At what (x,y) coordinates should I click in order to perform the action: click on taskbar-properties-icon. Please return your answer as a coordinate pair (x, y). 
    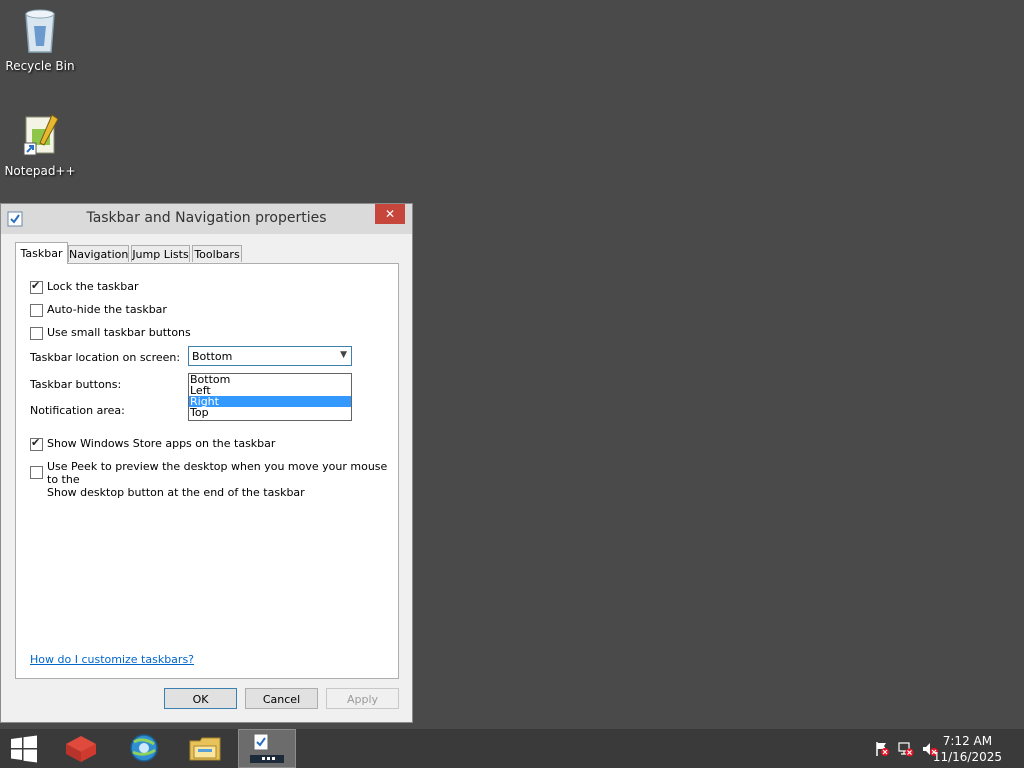
    Looking at the image, I should click on (267, 748).